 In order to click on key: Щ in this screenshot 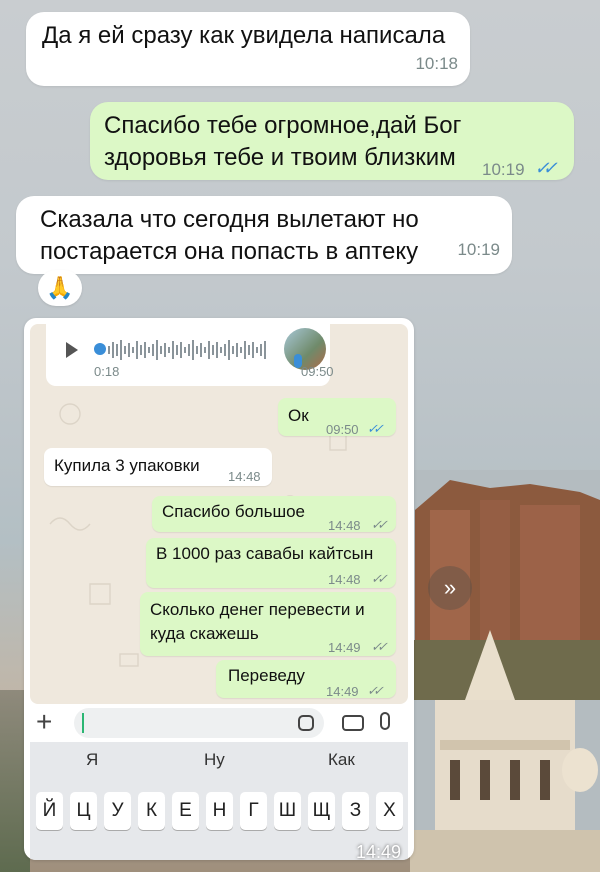, I will do `click(321, 811)`.